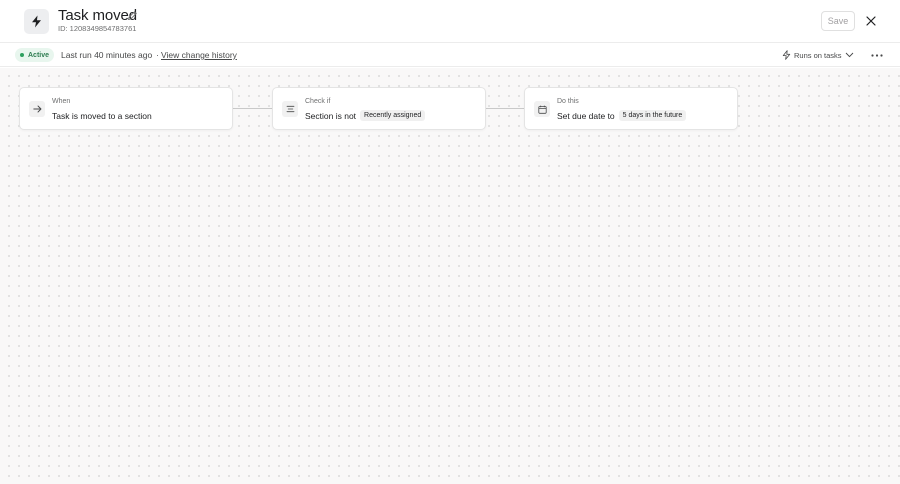  I want to click on trigger-card: When Task is moved to a section, so click(126, 108).